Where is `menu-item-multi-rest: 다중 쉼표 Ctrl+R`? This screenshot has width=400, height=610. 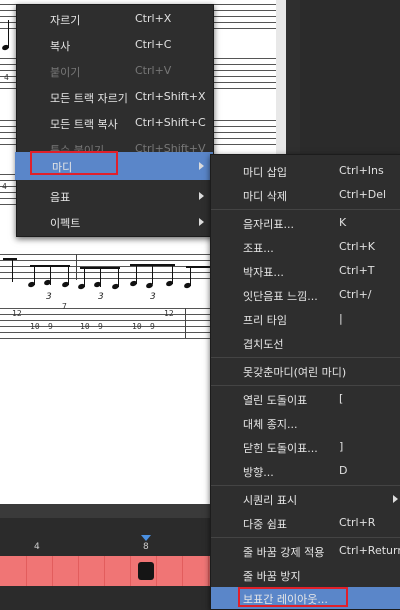
menu-item-multi-rest: 다중 쉼표 Ctrl+R is located at coordinates (305, 523).